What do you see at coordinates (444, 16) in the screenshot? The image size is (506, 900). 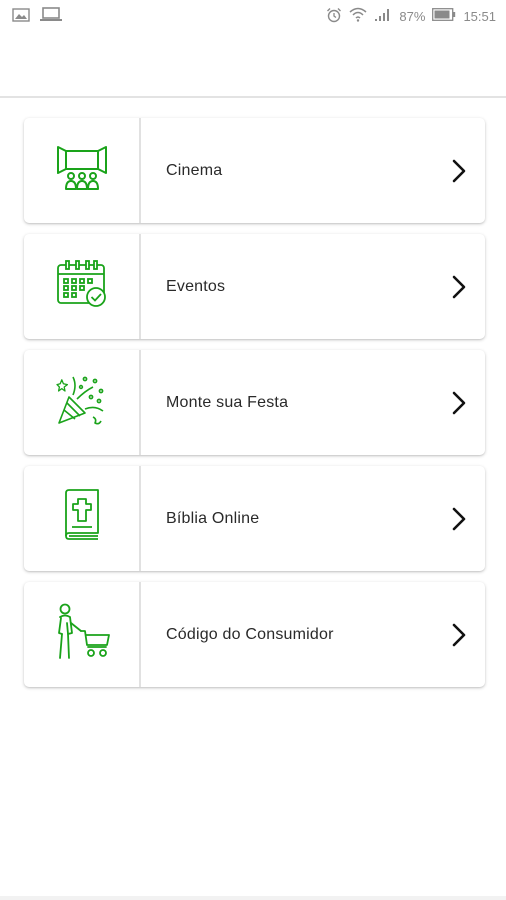 I see `battery-icon` at bounding box center [444, 16].